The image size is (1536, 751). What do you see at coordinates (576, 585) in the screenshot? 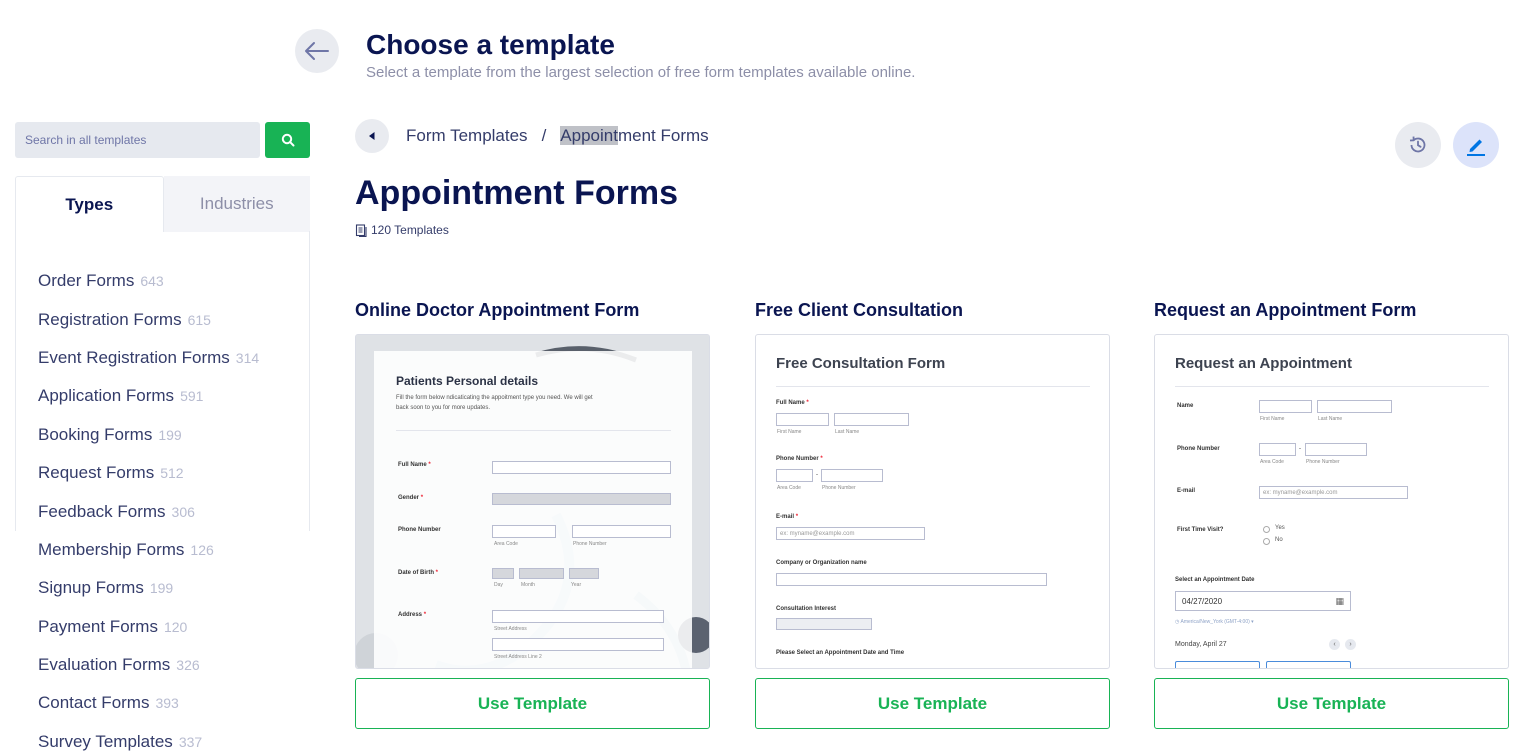
I see `sublabel: Year` at bounding box center [576, 585].